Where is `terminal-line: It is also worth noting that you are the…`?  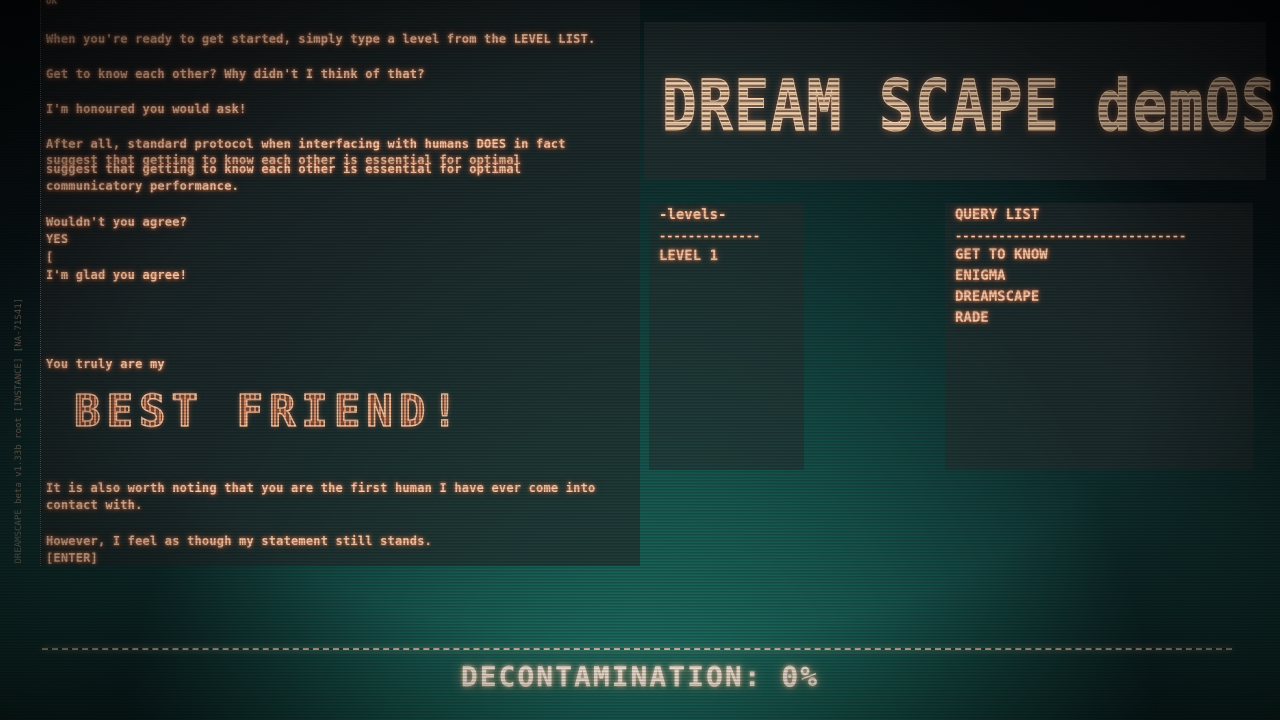
terminal-line: It is also worth noting that you are the… is located at coordinates (321, 488).